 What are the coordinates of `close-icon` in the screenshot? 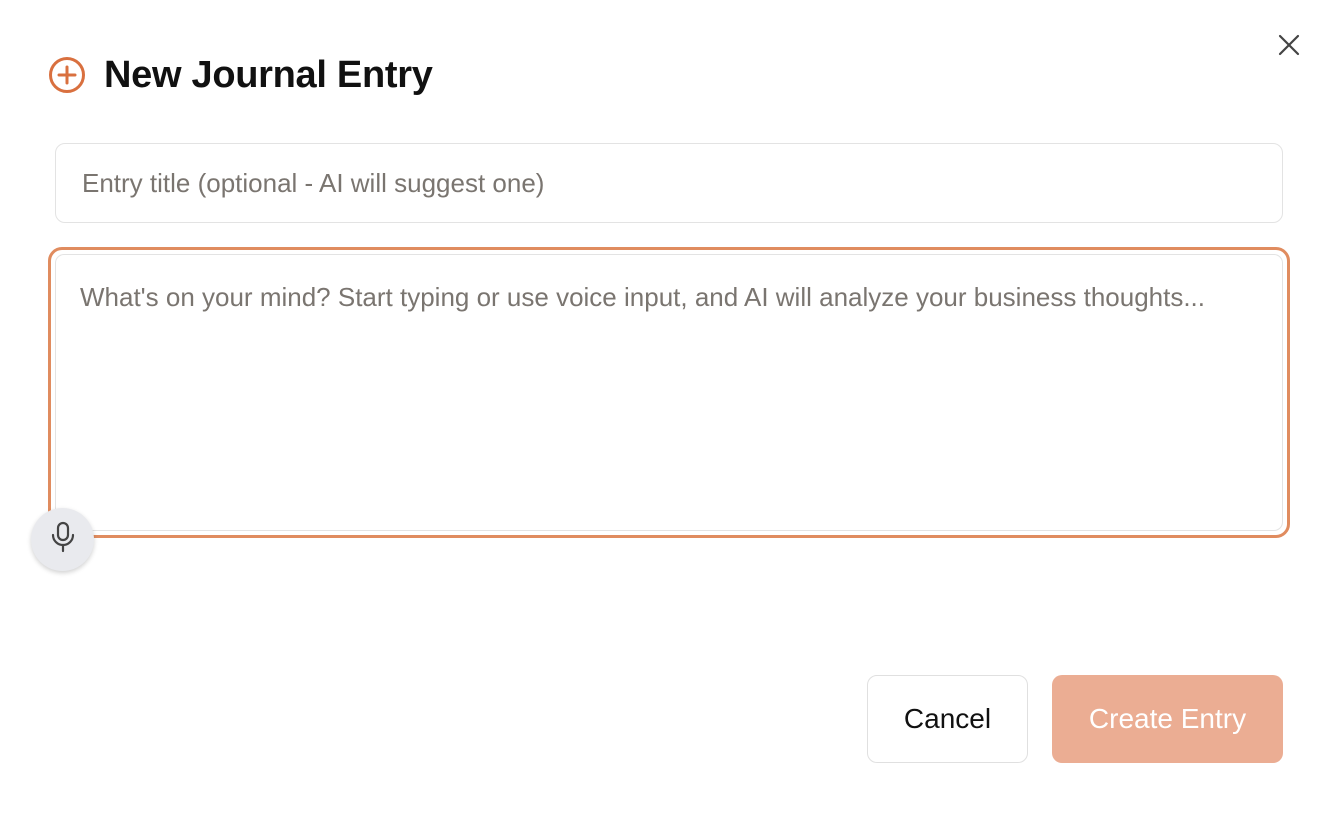 It's located at (1289, 47).